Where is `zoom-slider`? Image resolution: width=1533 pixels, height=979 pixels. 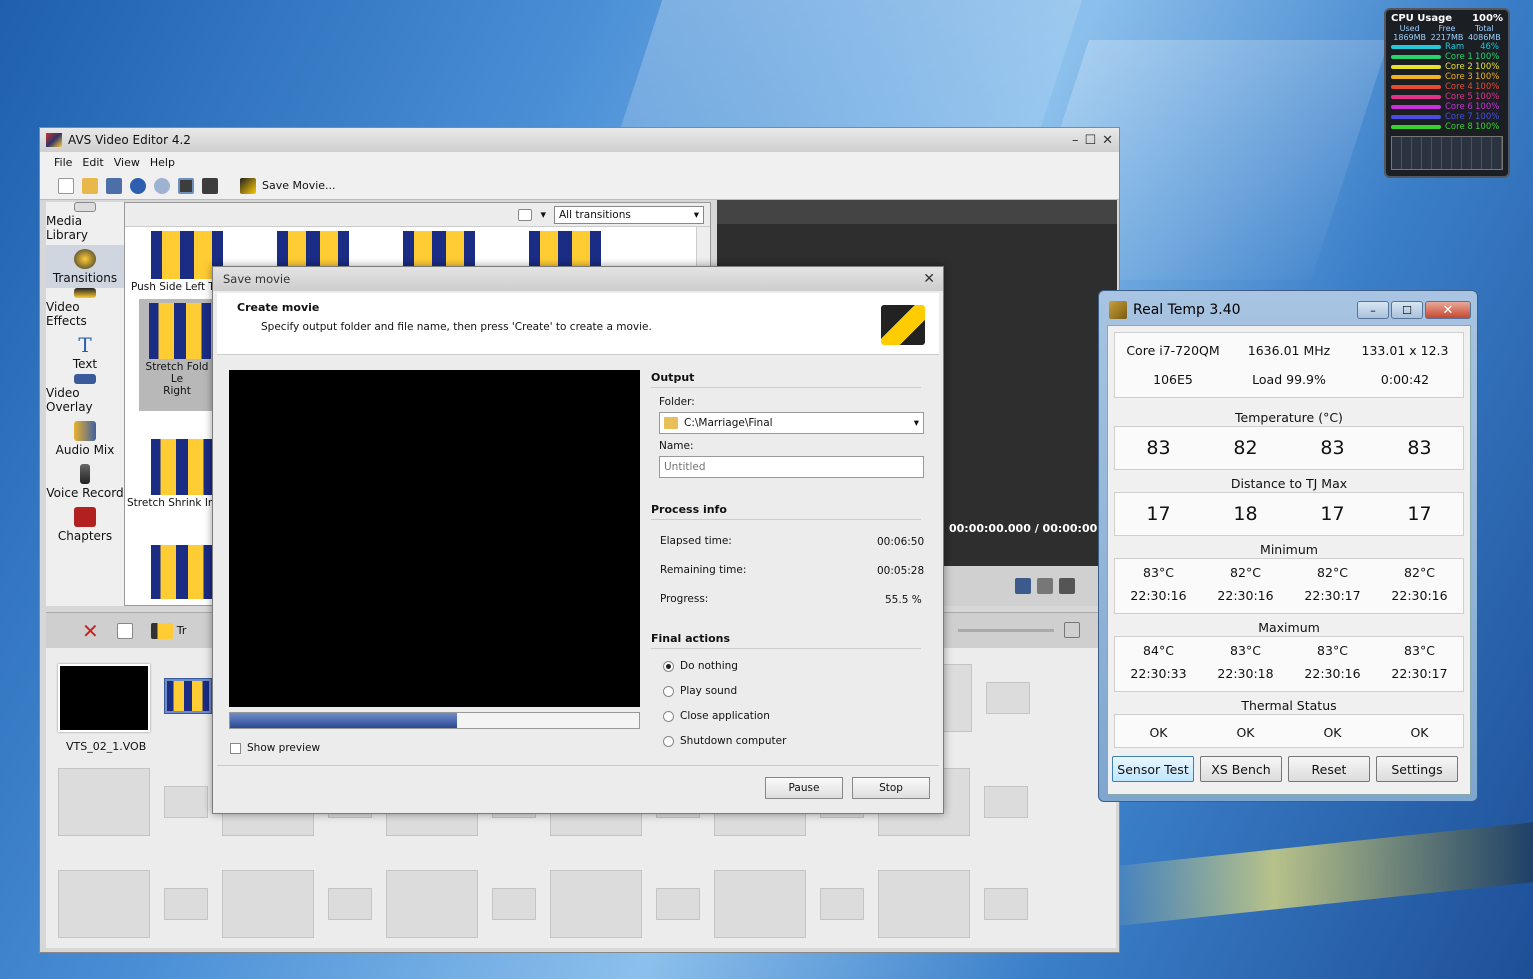 zoom-slider is located at coordinates (1006, 630).